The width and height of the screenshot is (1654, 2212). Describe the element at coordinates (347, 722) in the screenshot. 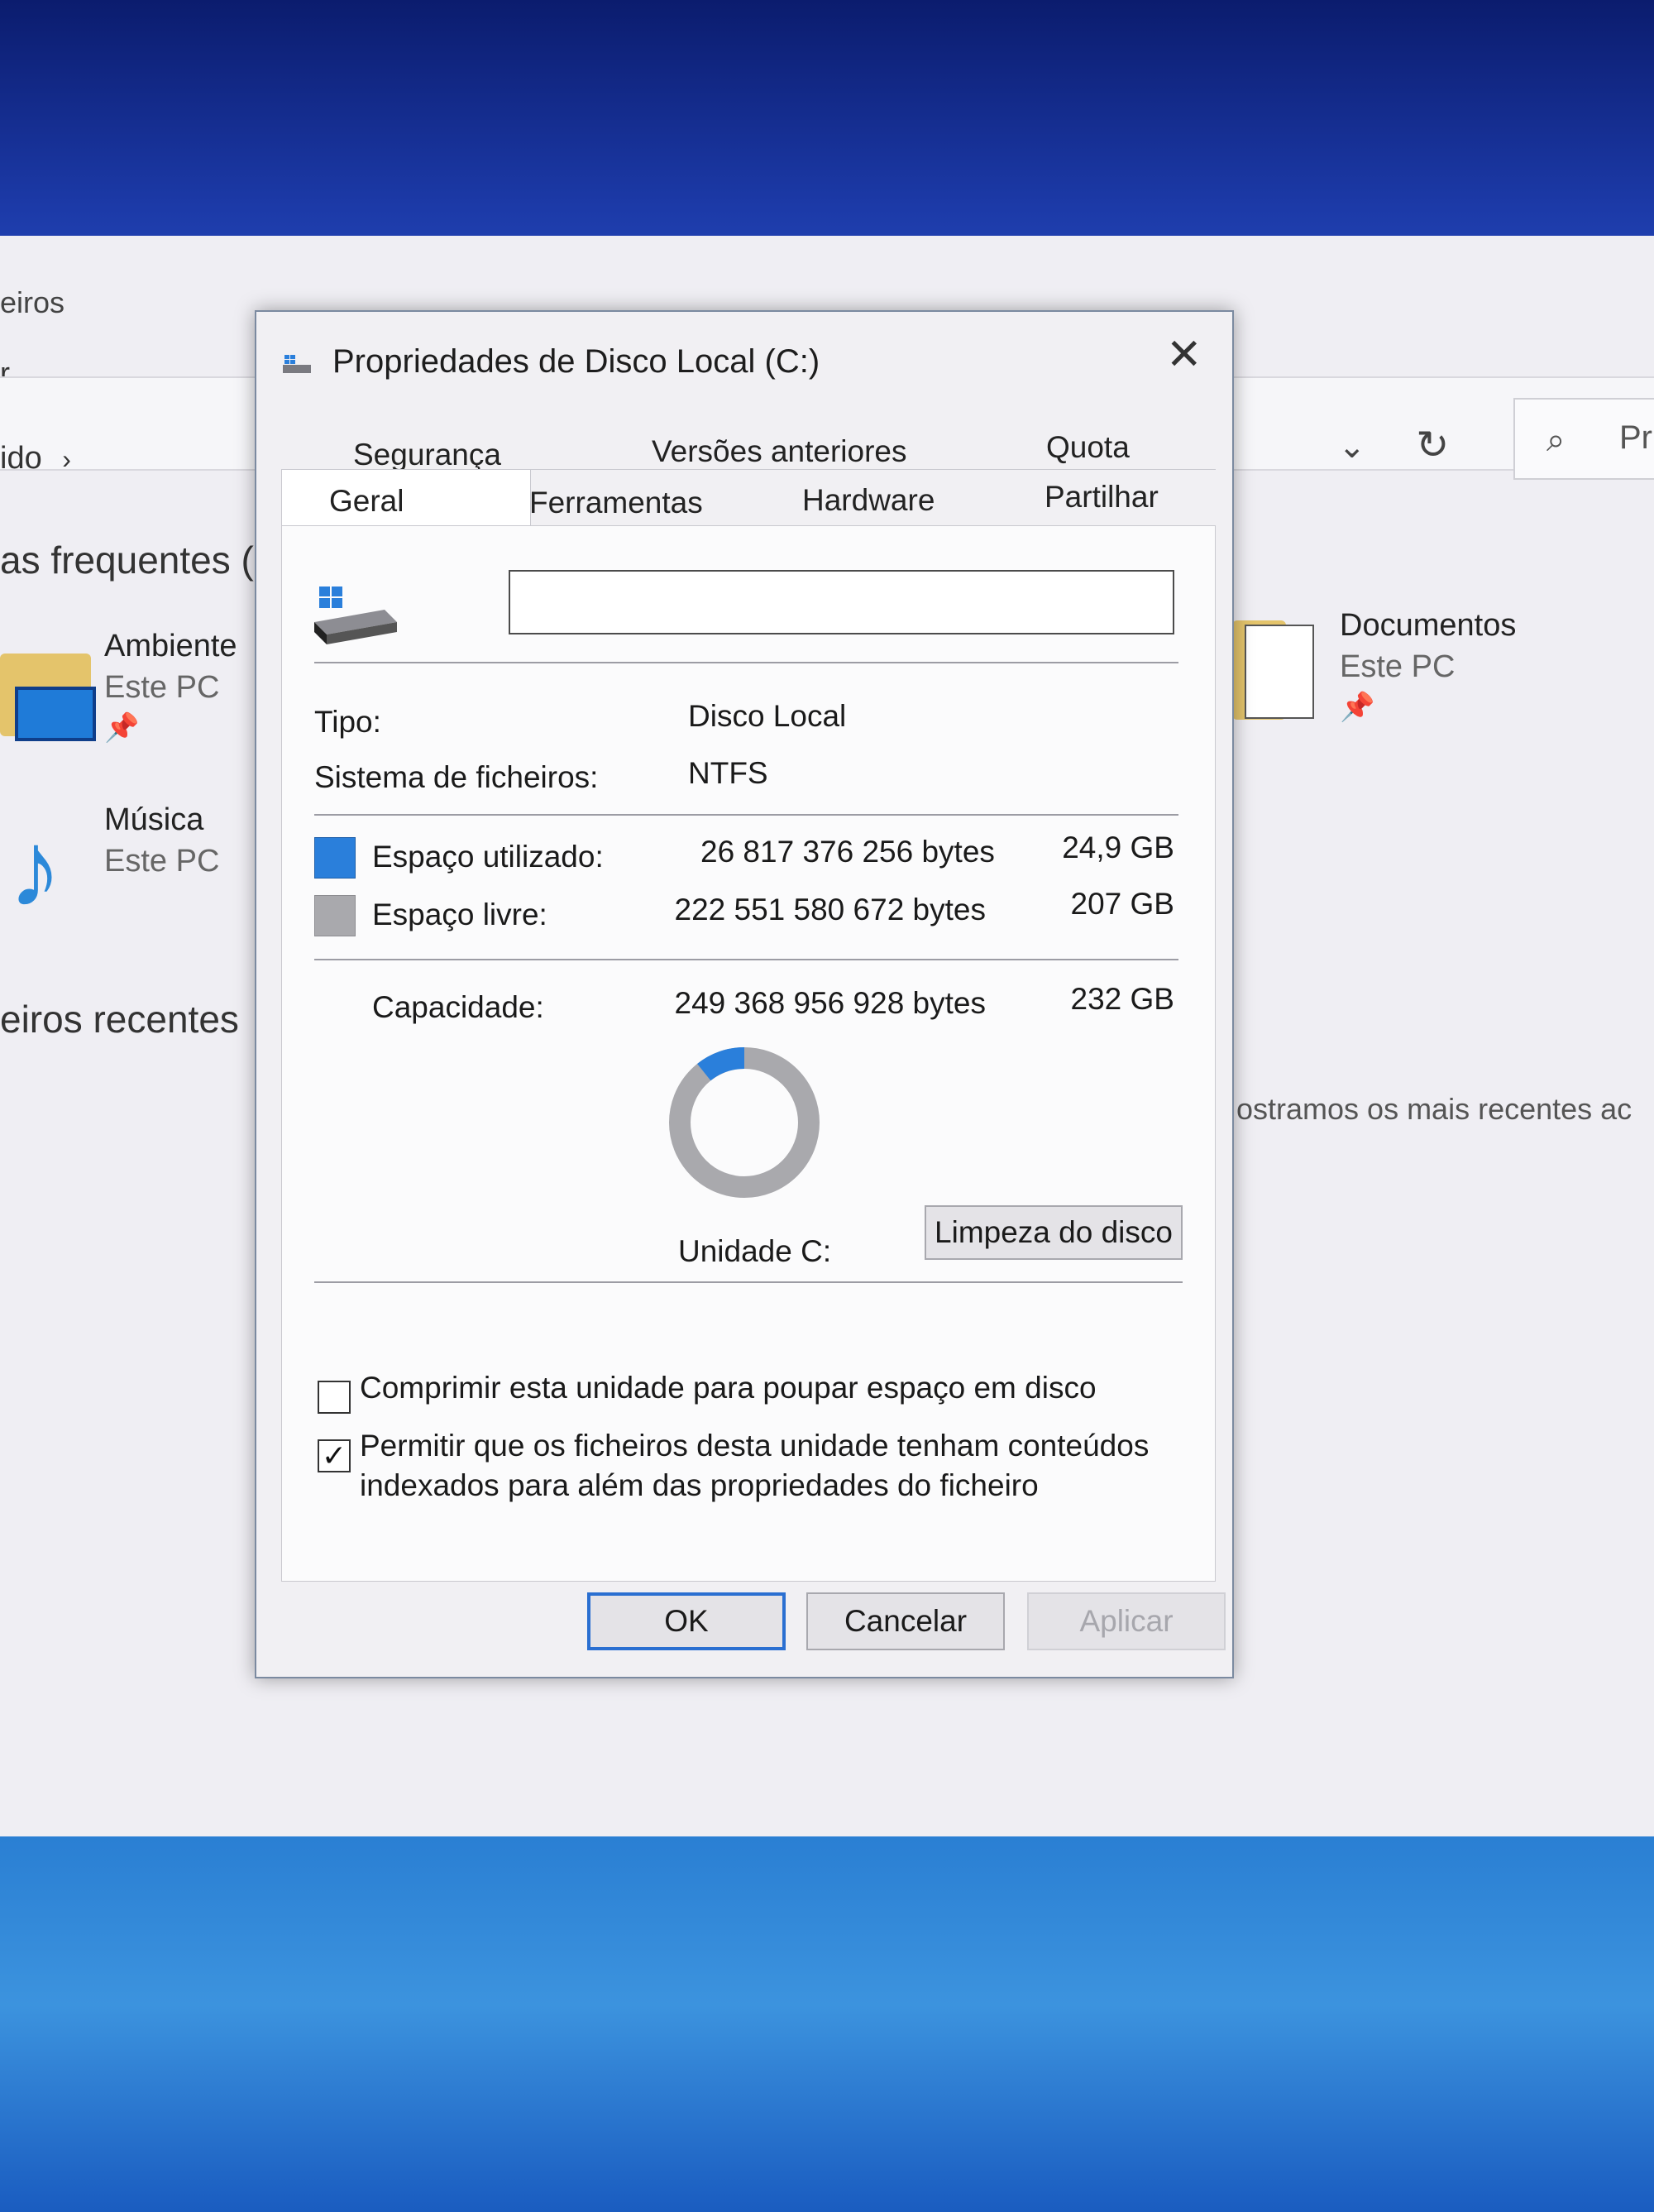

I see `type-label: Tipo:` at that location.